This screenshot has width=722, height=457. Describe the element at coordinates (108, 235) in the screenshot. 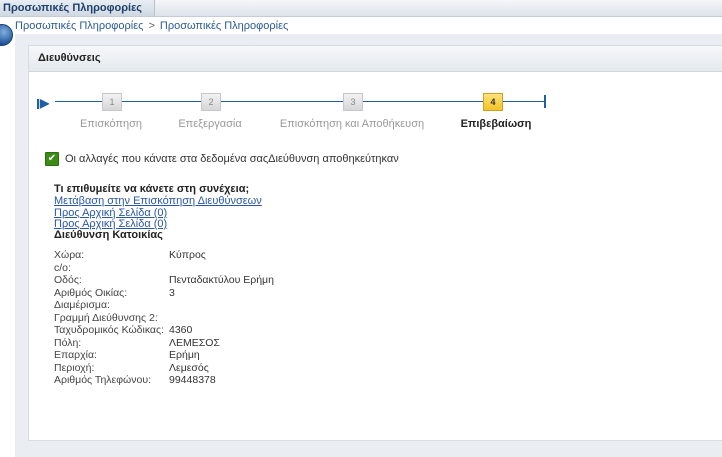

I see `address-section-title: Διεύθυνση Κατοικίας` at that location.